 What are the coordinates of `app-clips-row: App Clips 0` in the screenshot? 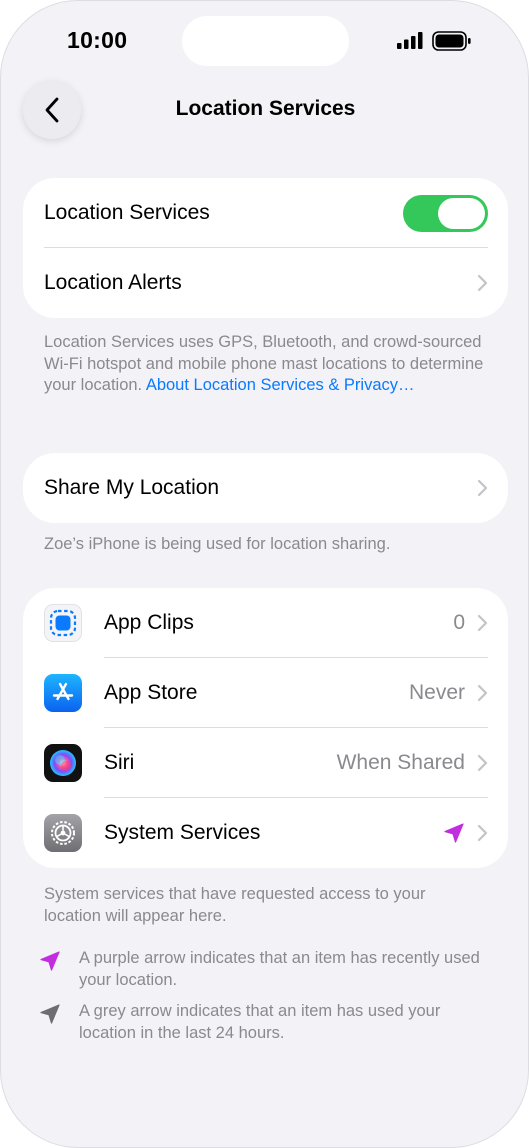 It's located at (265, 623).